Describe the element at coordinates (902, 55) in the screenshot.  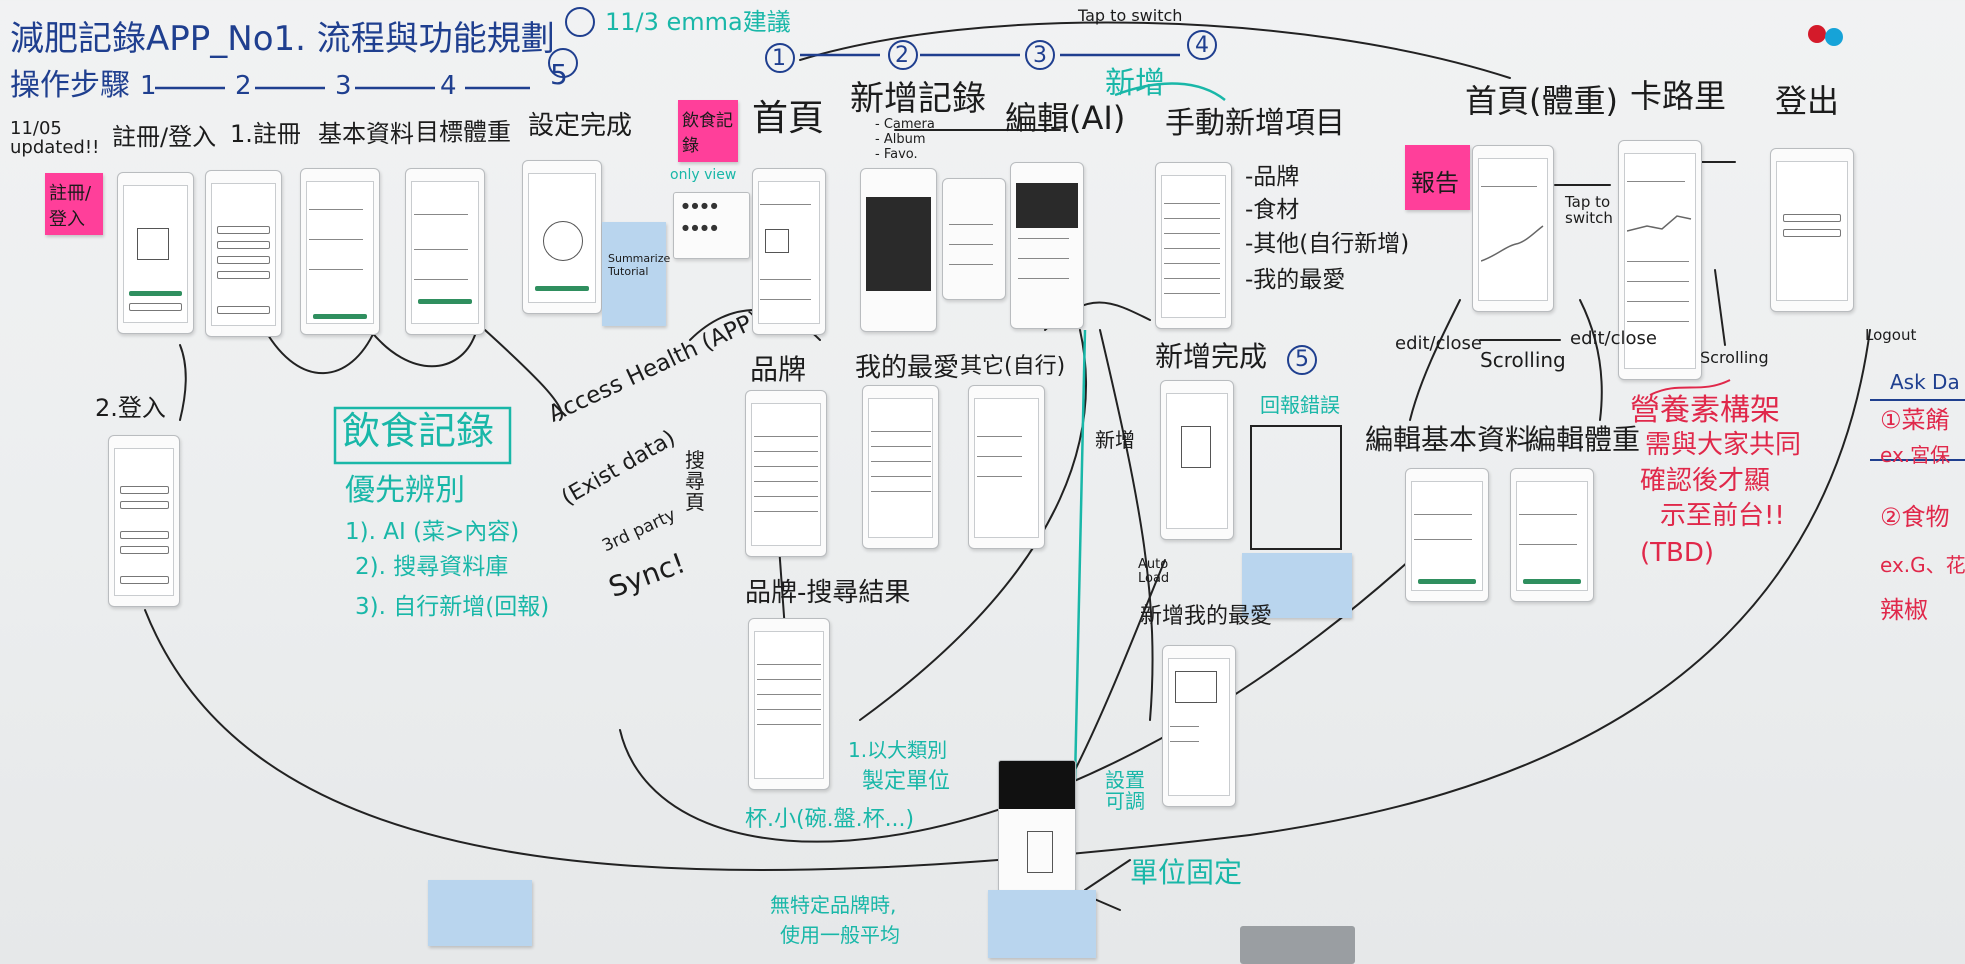
I see `top-step-2: 2` at that location.